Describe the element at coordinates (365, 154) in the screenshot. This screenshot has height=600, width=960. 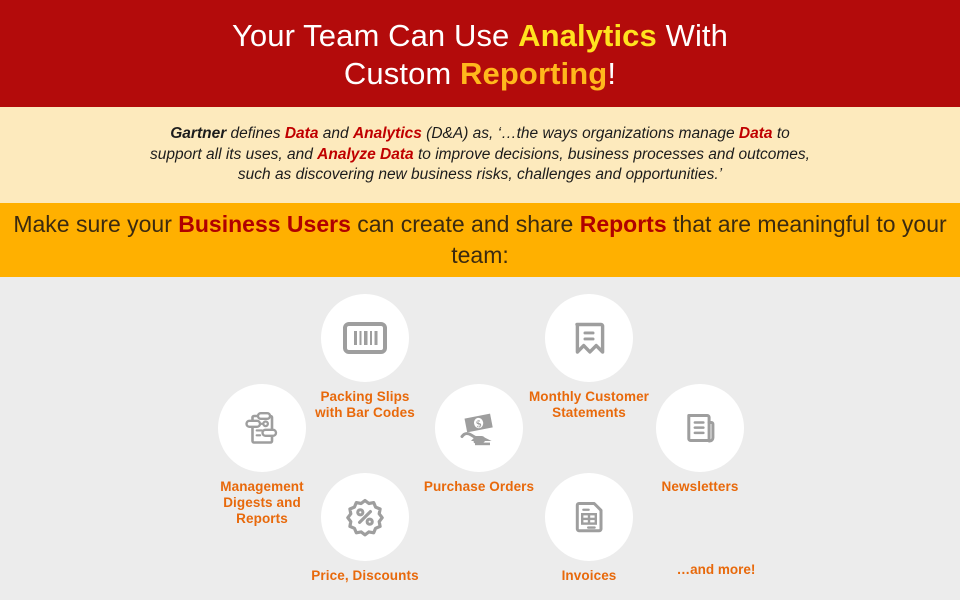
I see `quote-highlight-analyze-data: Analyze Data` at that location.